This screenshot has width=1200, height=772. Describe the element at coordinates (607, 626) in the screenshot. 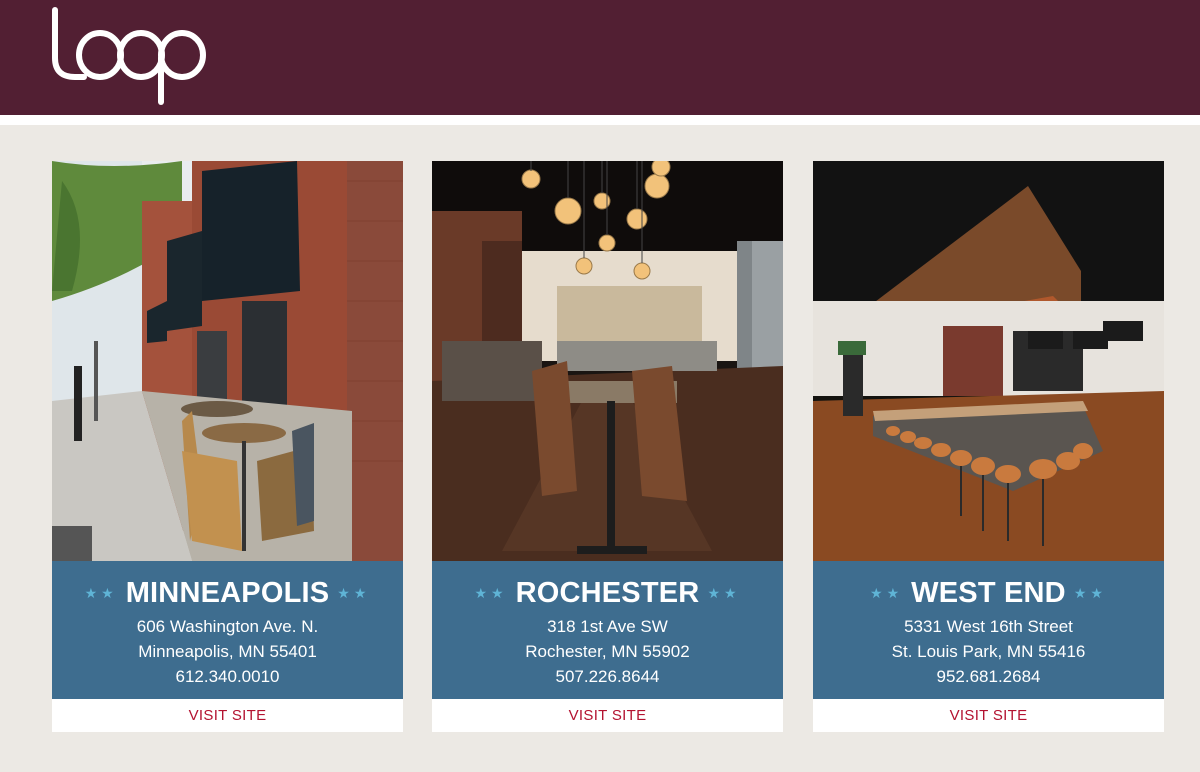

I see `street-address: 318 1st Ave SW` at that location.